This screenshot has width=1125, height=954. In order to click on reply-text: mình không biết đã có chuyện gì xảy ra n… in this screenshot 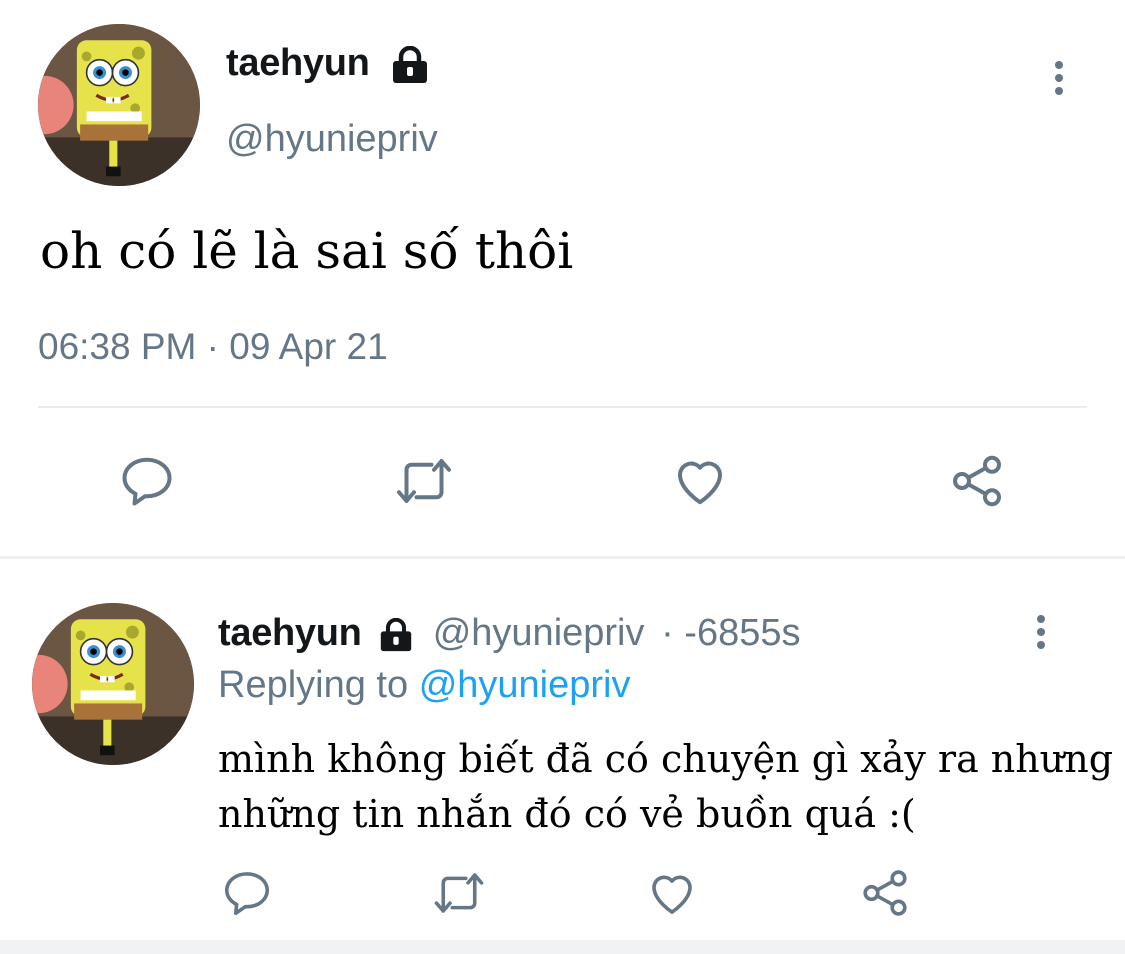, I will do `click(668, 787)`.